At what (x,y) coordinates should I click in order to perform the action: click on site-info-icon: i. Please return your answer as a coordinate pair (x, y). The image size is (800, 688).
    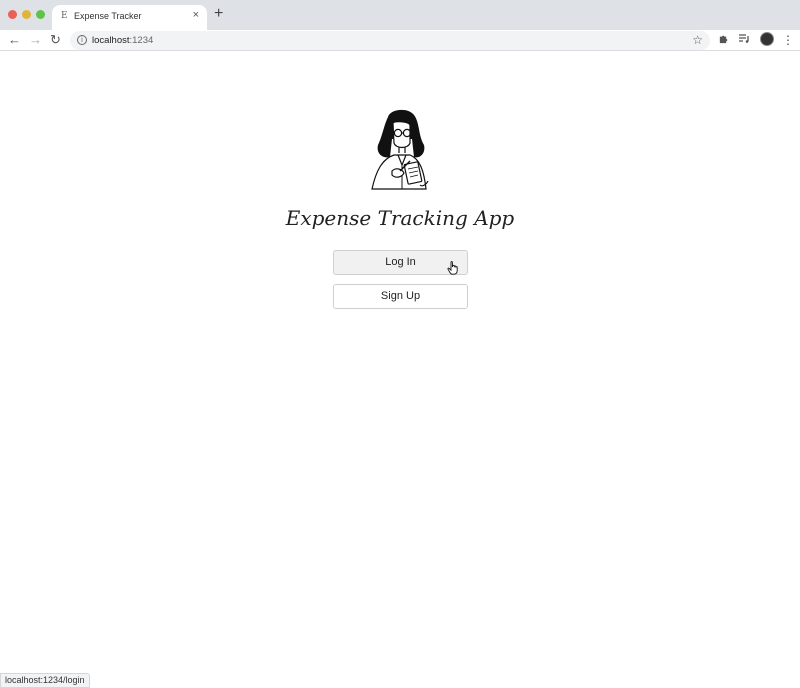
    Looking at the image, I should click on (82, 40).